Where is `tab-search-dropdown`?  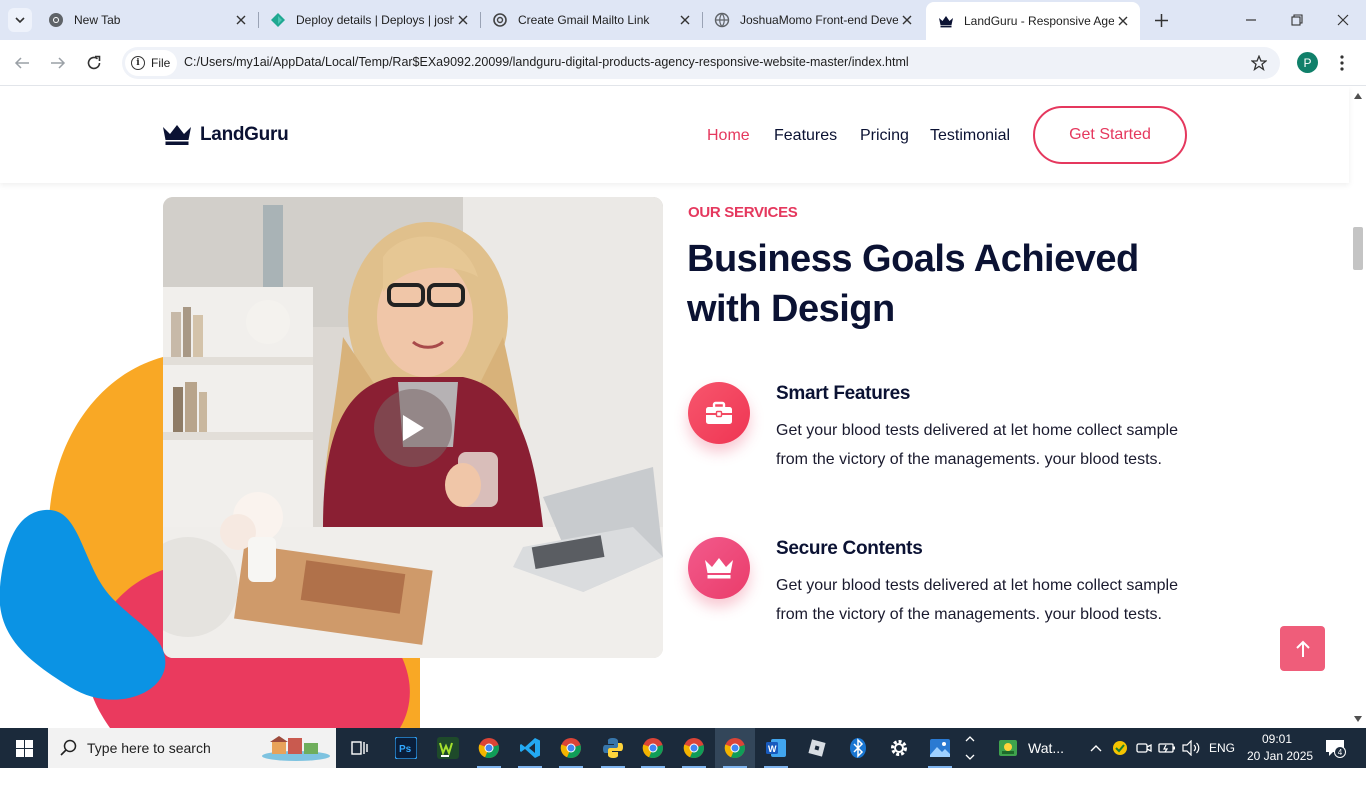
tab-search-dropdown is located at coordinates (20, 20).